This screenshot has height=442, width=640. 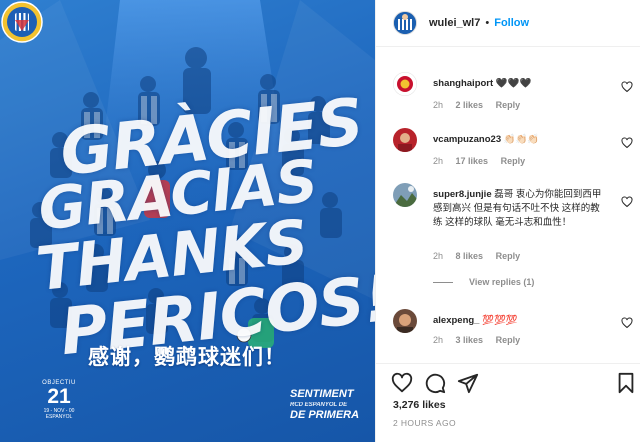 I want to click on follow-button: Follow, so click(x=511, y=23).